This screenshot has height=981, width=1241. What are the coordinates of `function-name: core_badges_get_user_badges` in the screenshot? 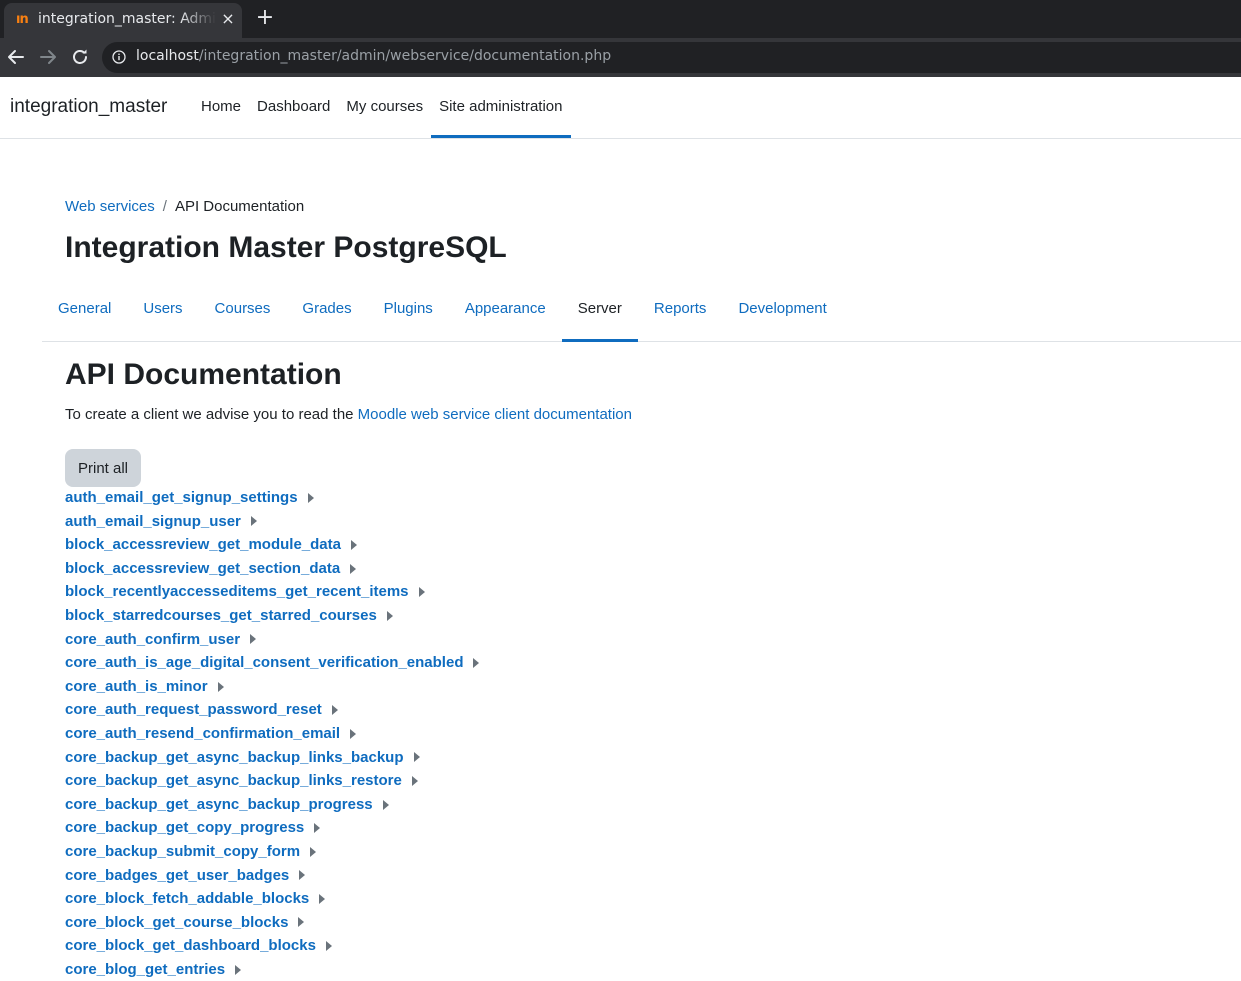 It's located at (177, 876).